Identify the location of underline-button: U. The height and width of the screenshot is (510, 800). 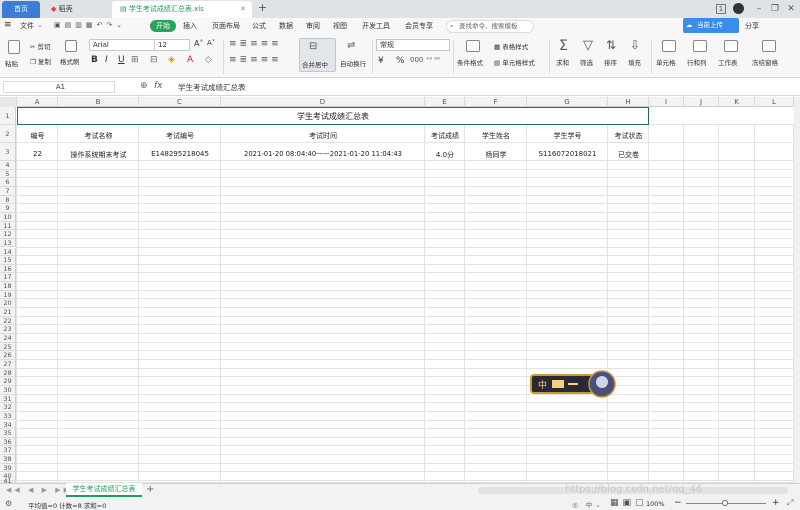
(121, 60).